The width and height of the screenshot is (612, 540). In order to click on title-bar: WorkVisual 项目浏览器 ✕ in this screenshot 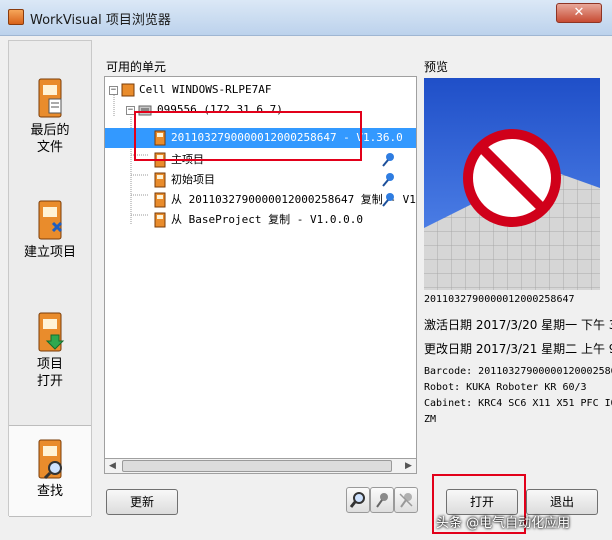, I will do `click(306, 18)`.